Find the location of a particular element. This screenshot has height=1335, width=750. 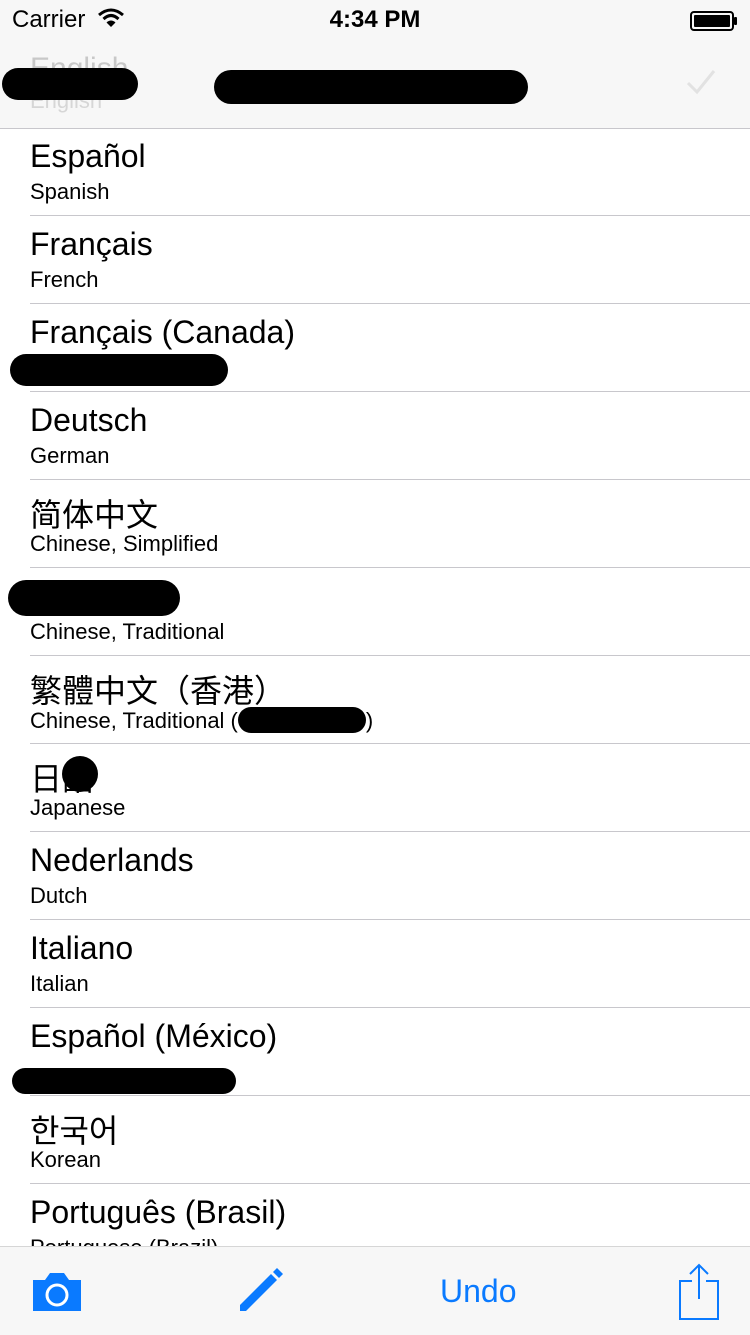

language-english-name: Chinese, Traditional () is located at coordinates (202, 720).